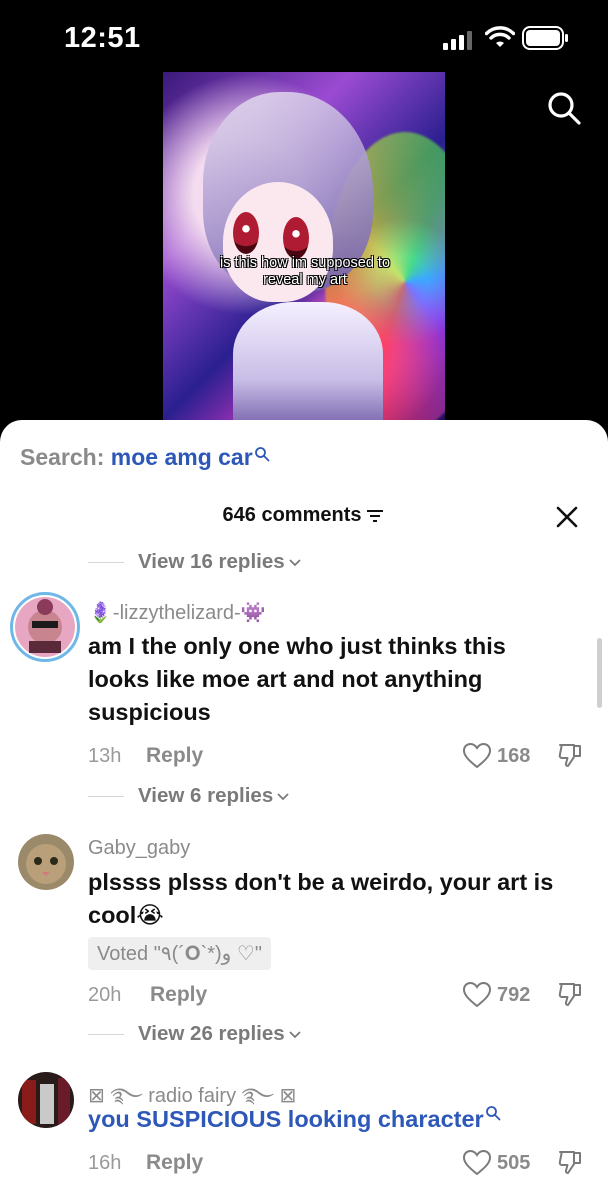 The height and width of the screenshot is (1200, 608). I want to click on comments-header: 646 comments, so click(304, 515).